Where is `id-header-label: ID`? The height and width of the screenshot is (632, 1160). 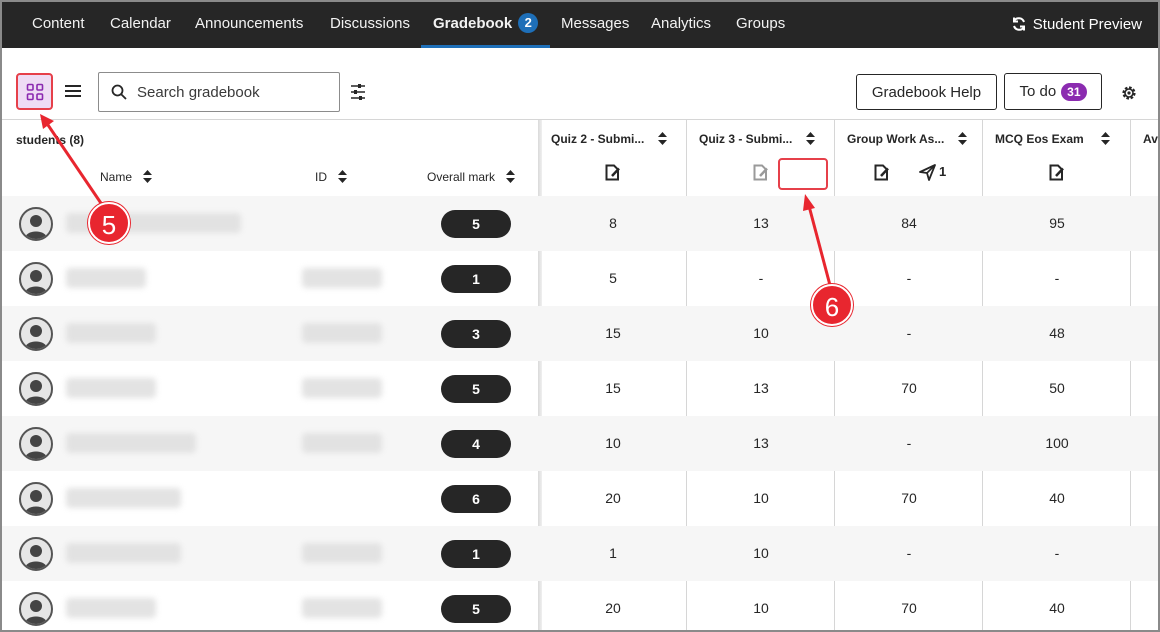 id-header-label: ID is located at coordinates (321, 177).